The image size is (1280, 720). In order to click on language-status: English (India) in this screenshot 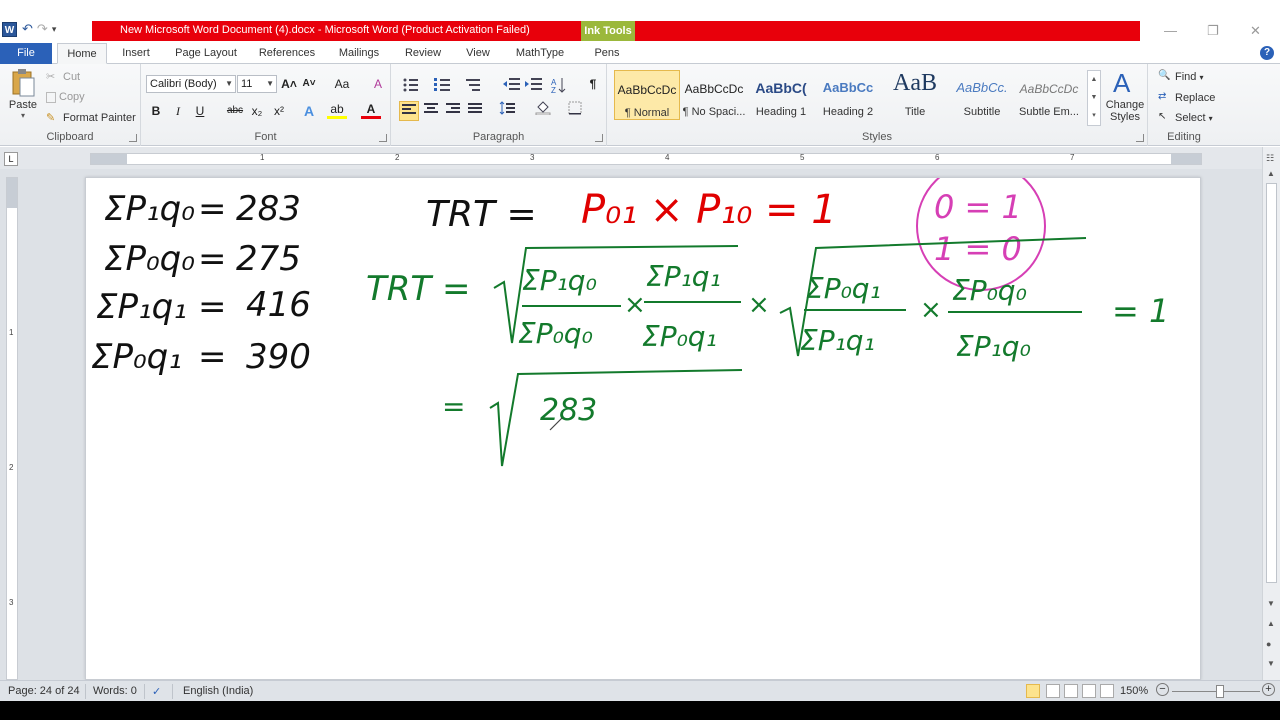, I will do `click(218, 691)`.